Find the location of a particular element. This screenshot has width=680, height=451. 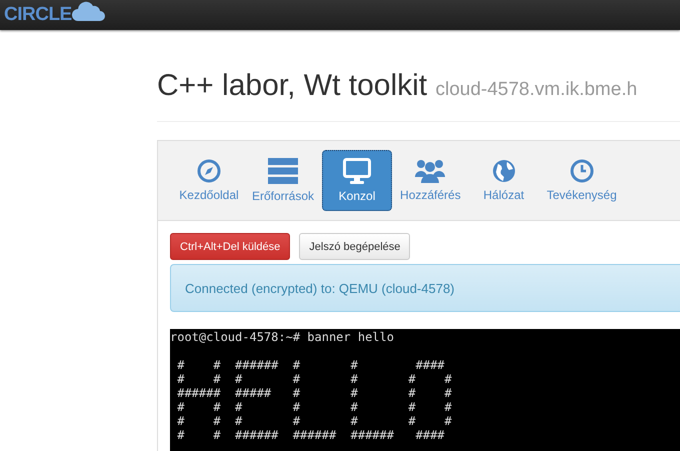

page-title: C++ labor, Wt toolkit is located at coordinates (292, 85).